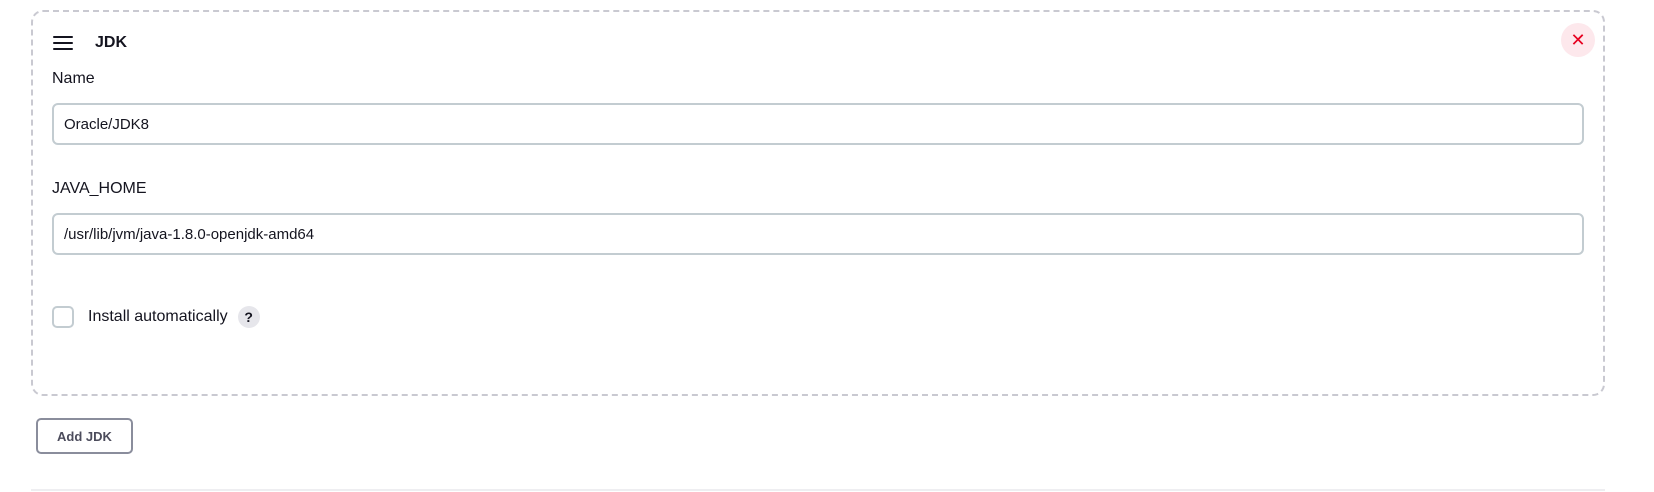 Image resolution: width=1654 pixels, height=492 pixels. Describe the element at coordinates (818, 124) in the screenshot. I see `name-input` at that location.